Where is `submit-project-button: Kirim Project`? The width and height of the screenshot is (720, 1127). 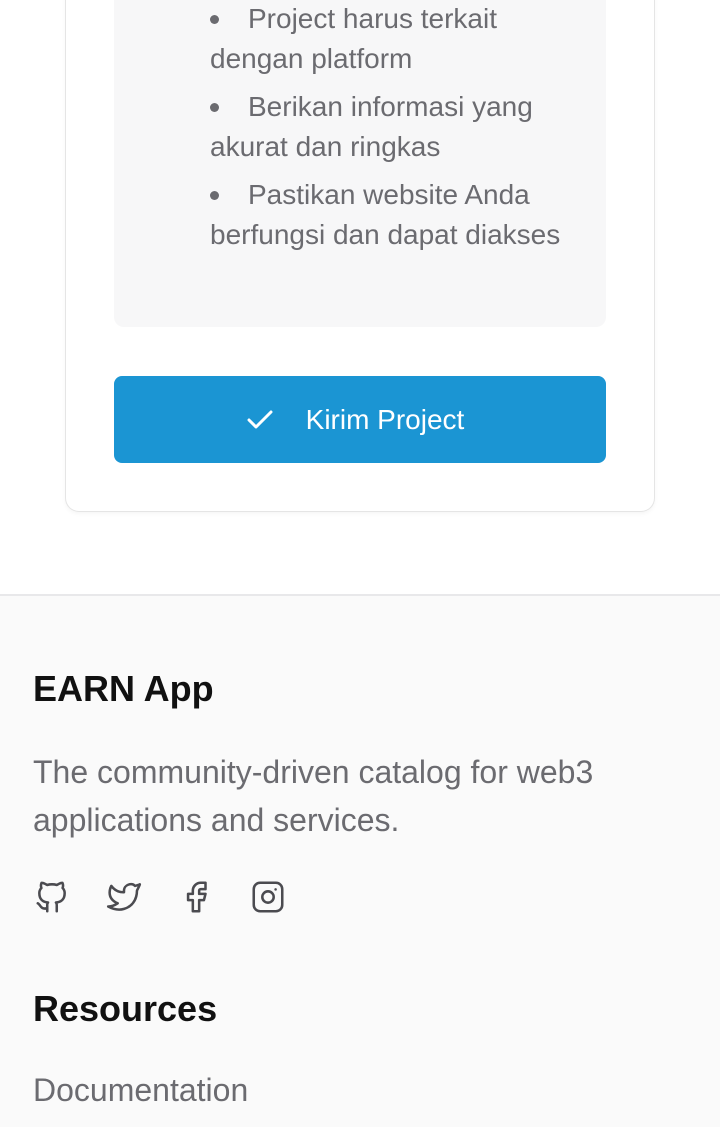
submit-project-button: Kirim Project is located at coordinates (360, 419).